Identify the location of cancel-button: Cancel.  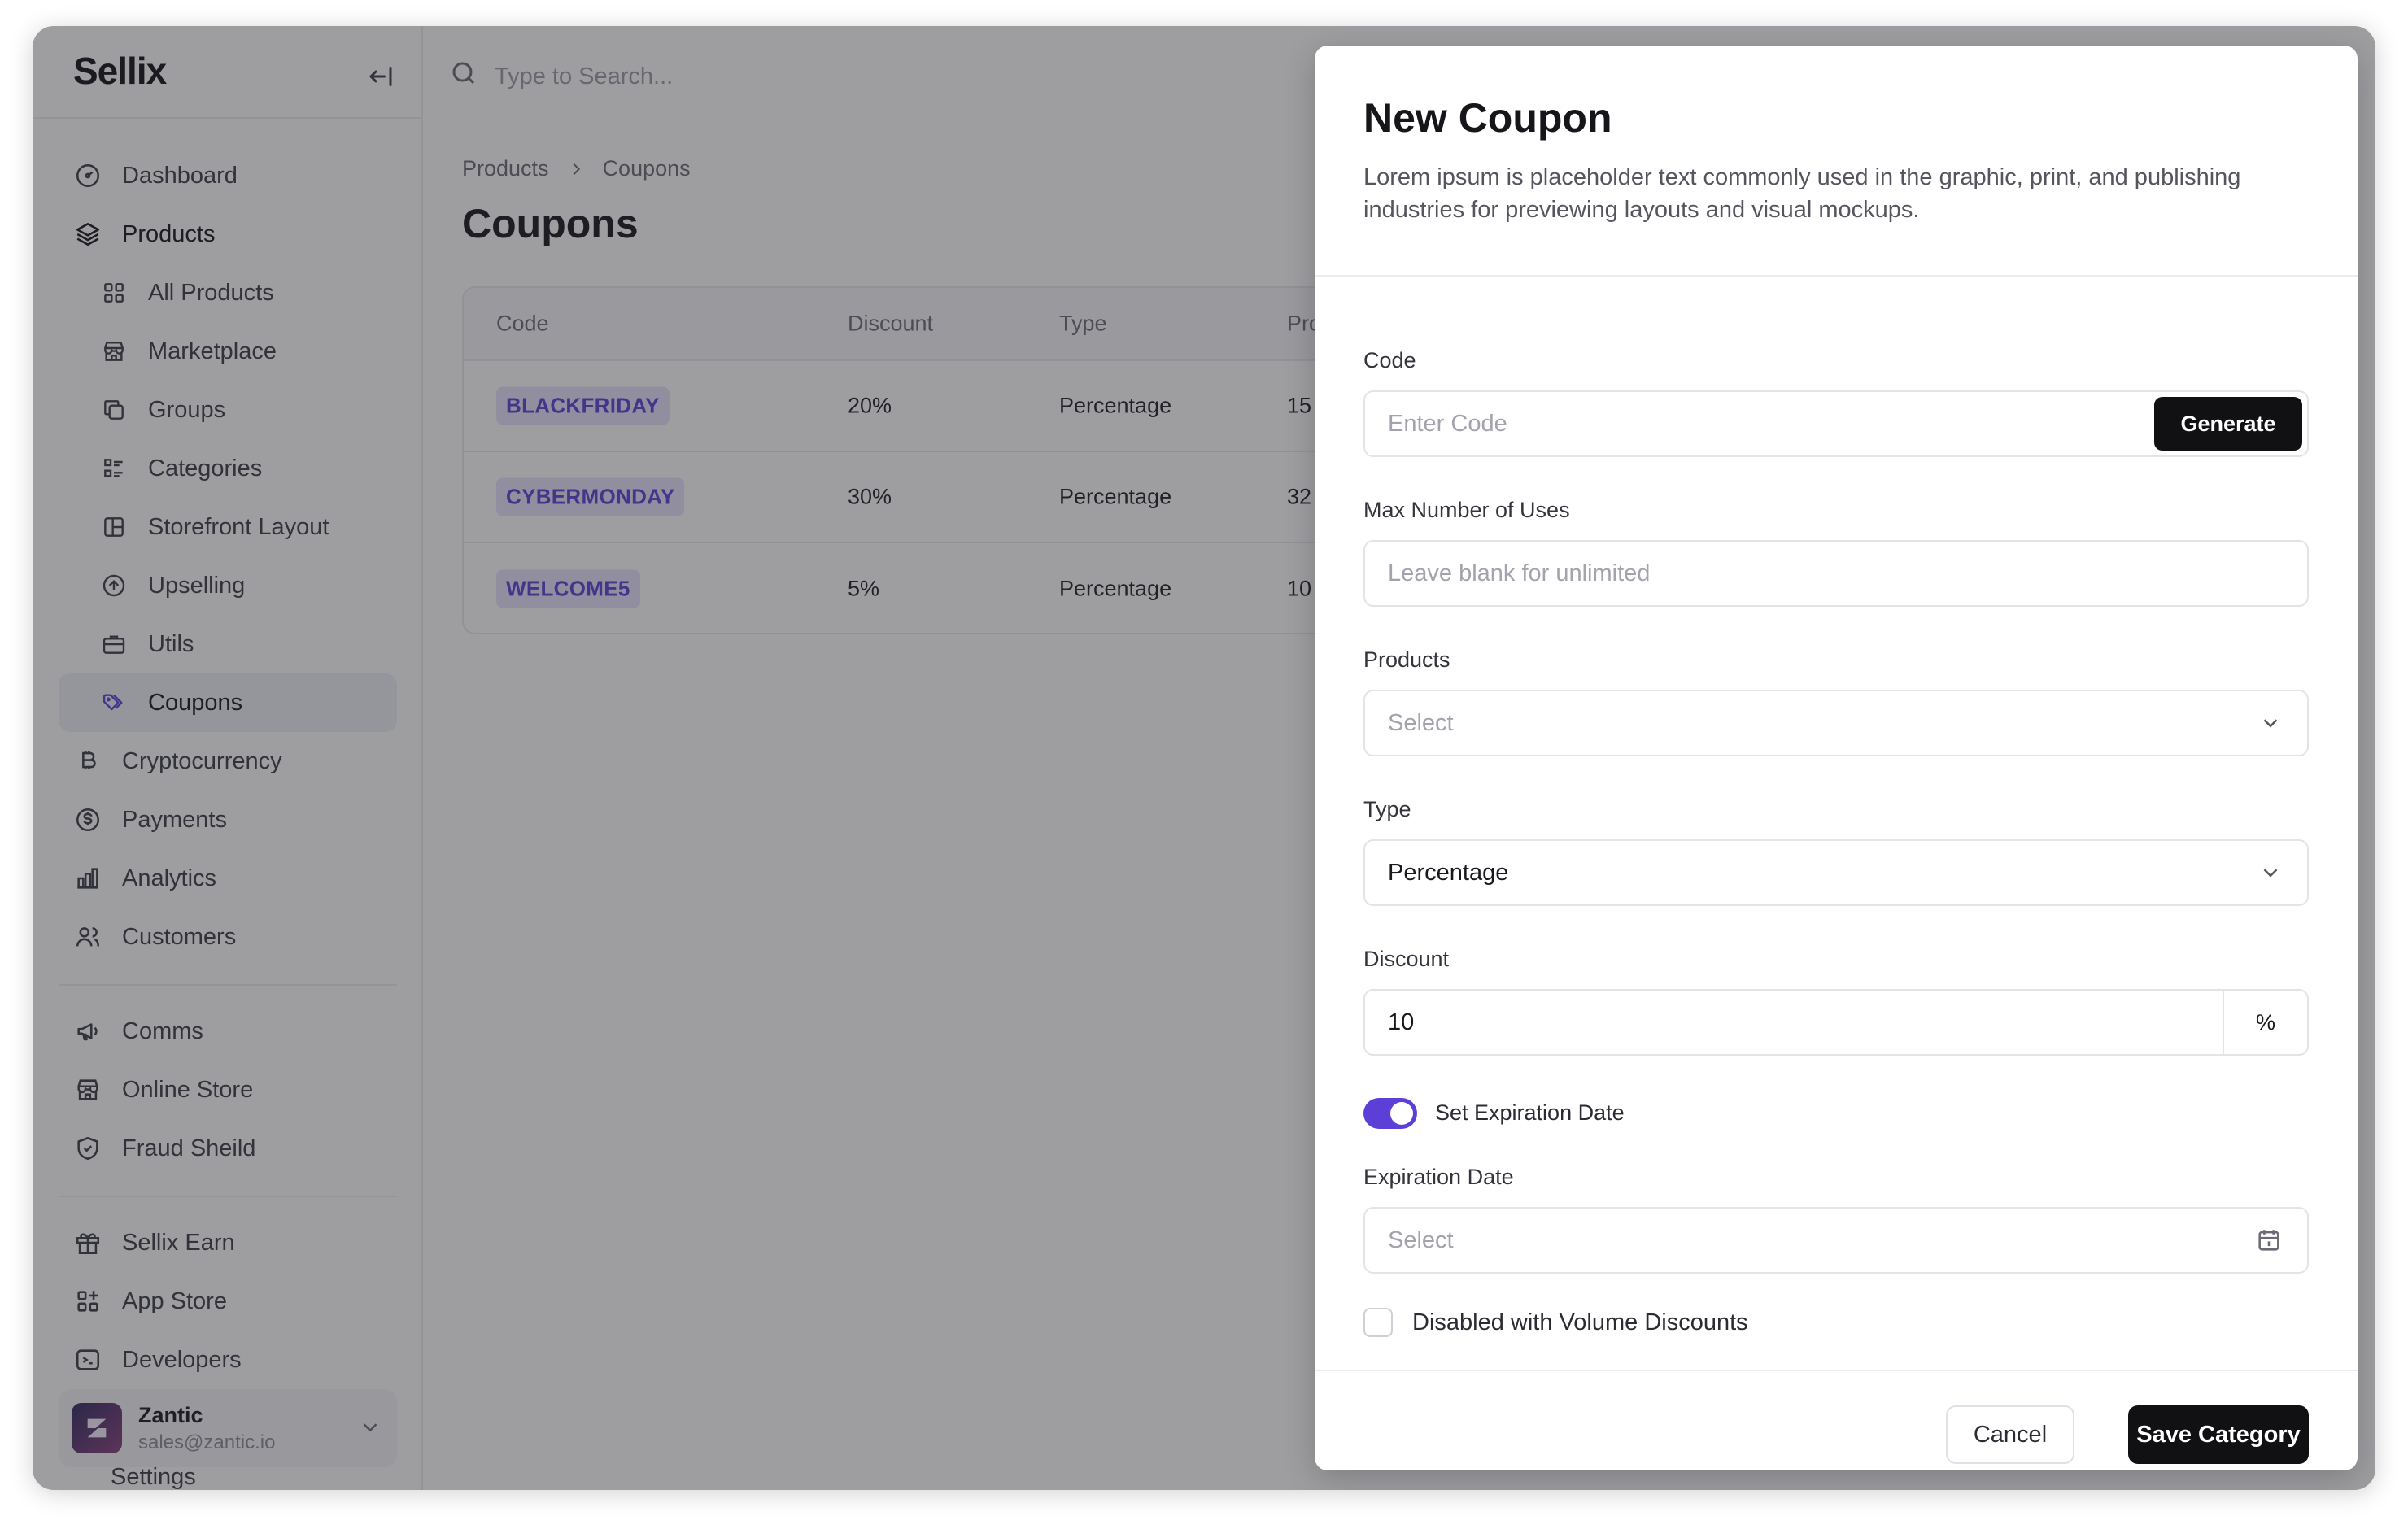
(2010, 1434).